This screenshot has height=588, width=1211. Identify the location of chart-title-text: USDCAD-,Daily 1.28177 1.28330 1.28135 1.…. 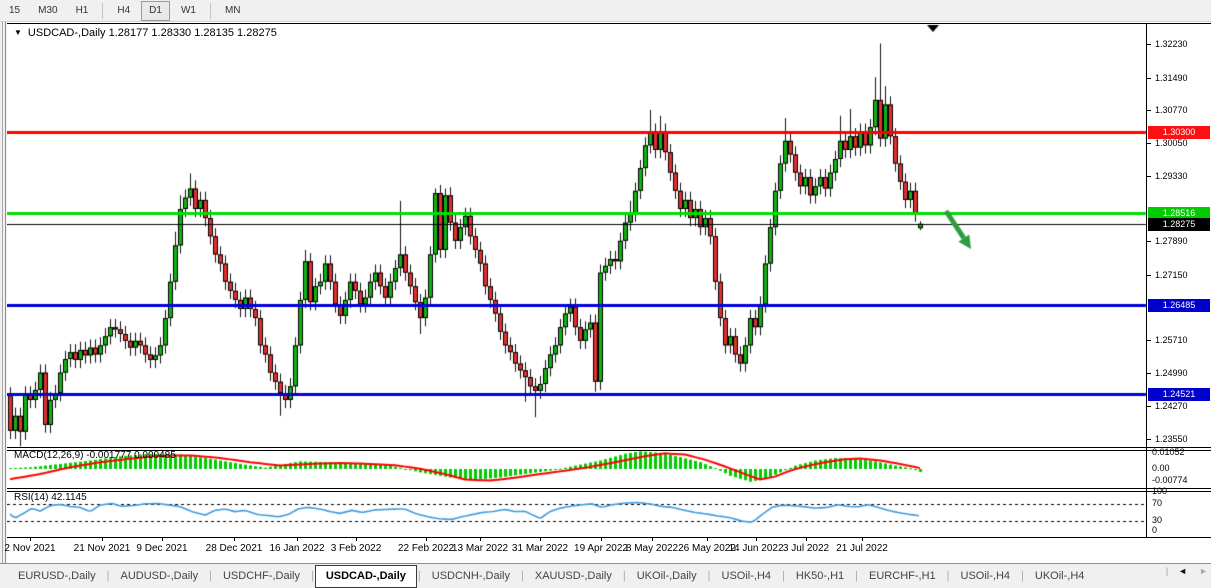
(152, 33).